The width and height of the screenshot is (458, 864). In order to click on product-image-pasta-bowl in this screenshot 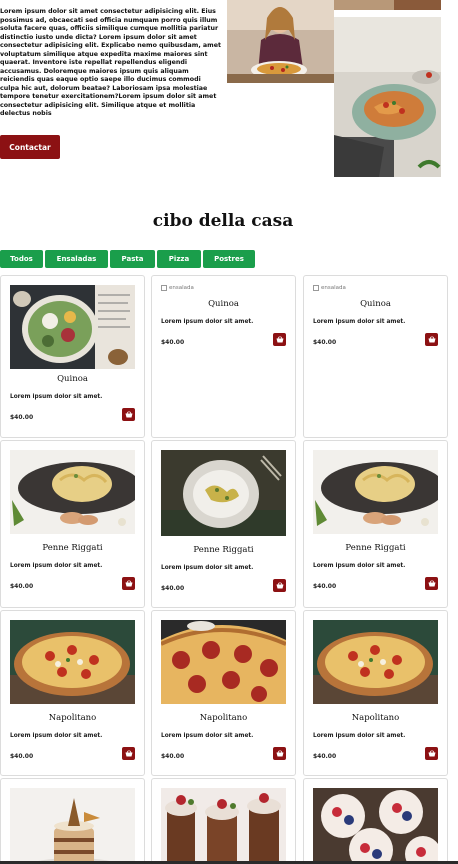, I will do `click(223, 493)`.